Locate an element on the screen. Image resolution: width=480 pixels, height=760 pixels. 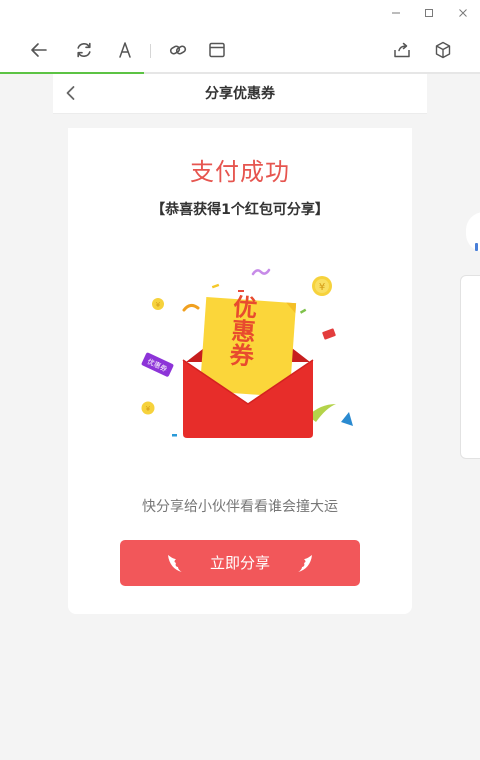
coupon-tag: 优惠券 is located at coordinates (157, 364).